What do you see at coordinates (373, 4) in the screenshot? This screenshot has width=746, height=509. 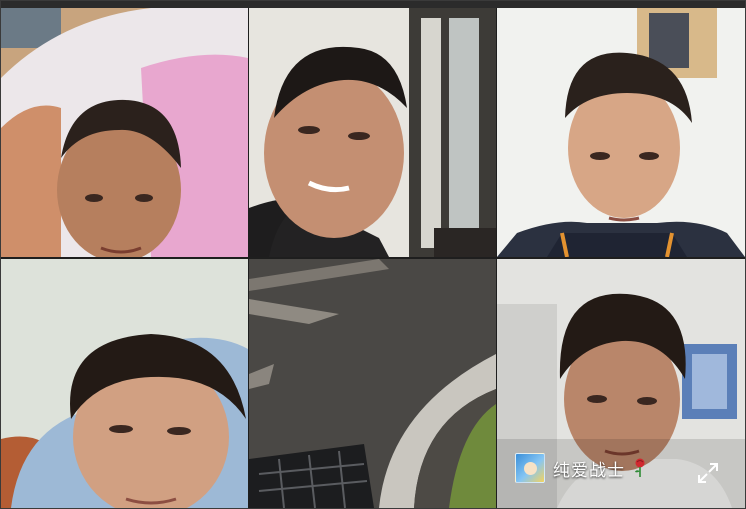 I see `window-top-bar` at bounding box center [373, 4].